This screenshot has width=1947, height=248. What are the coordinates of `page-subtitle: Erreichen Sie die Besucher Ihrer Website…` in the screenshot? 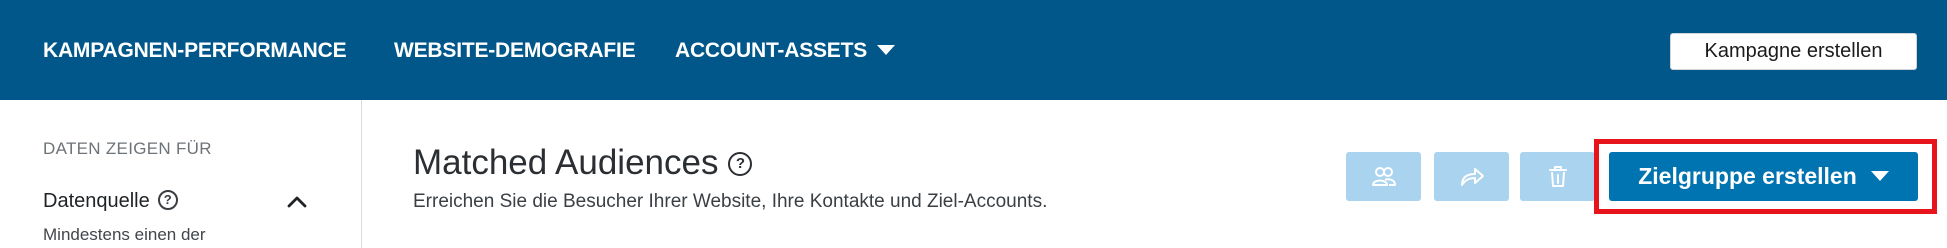 It's located at (730, 201).